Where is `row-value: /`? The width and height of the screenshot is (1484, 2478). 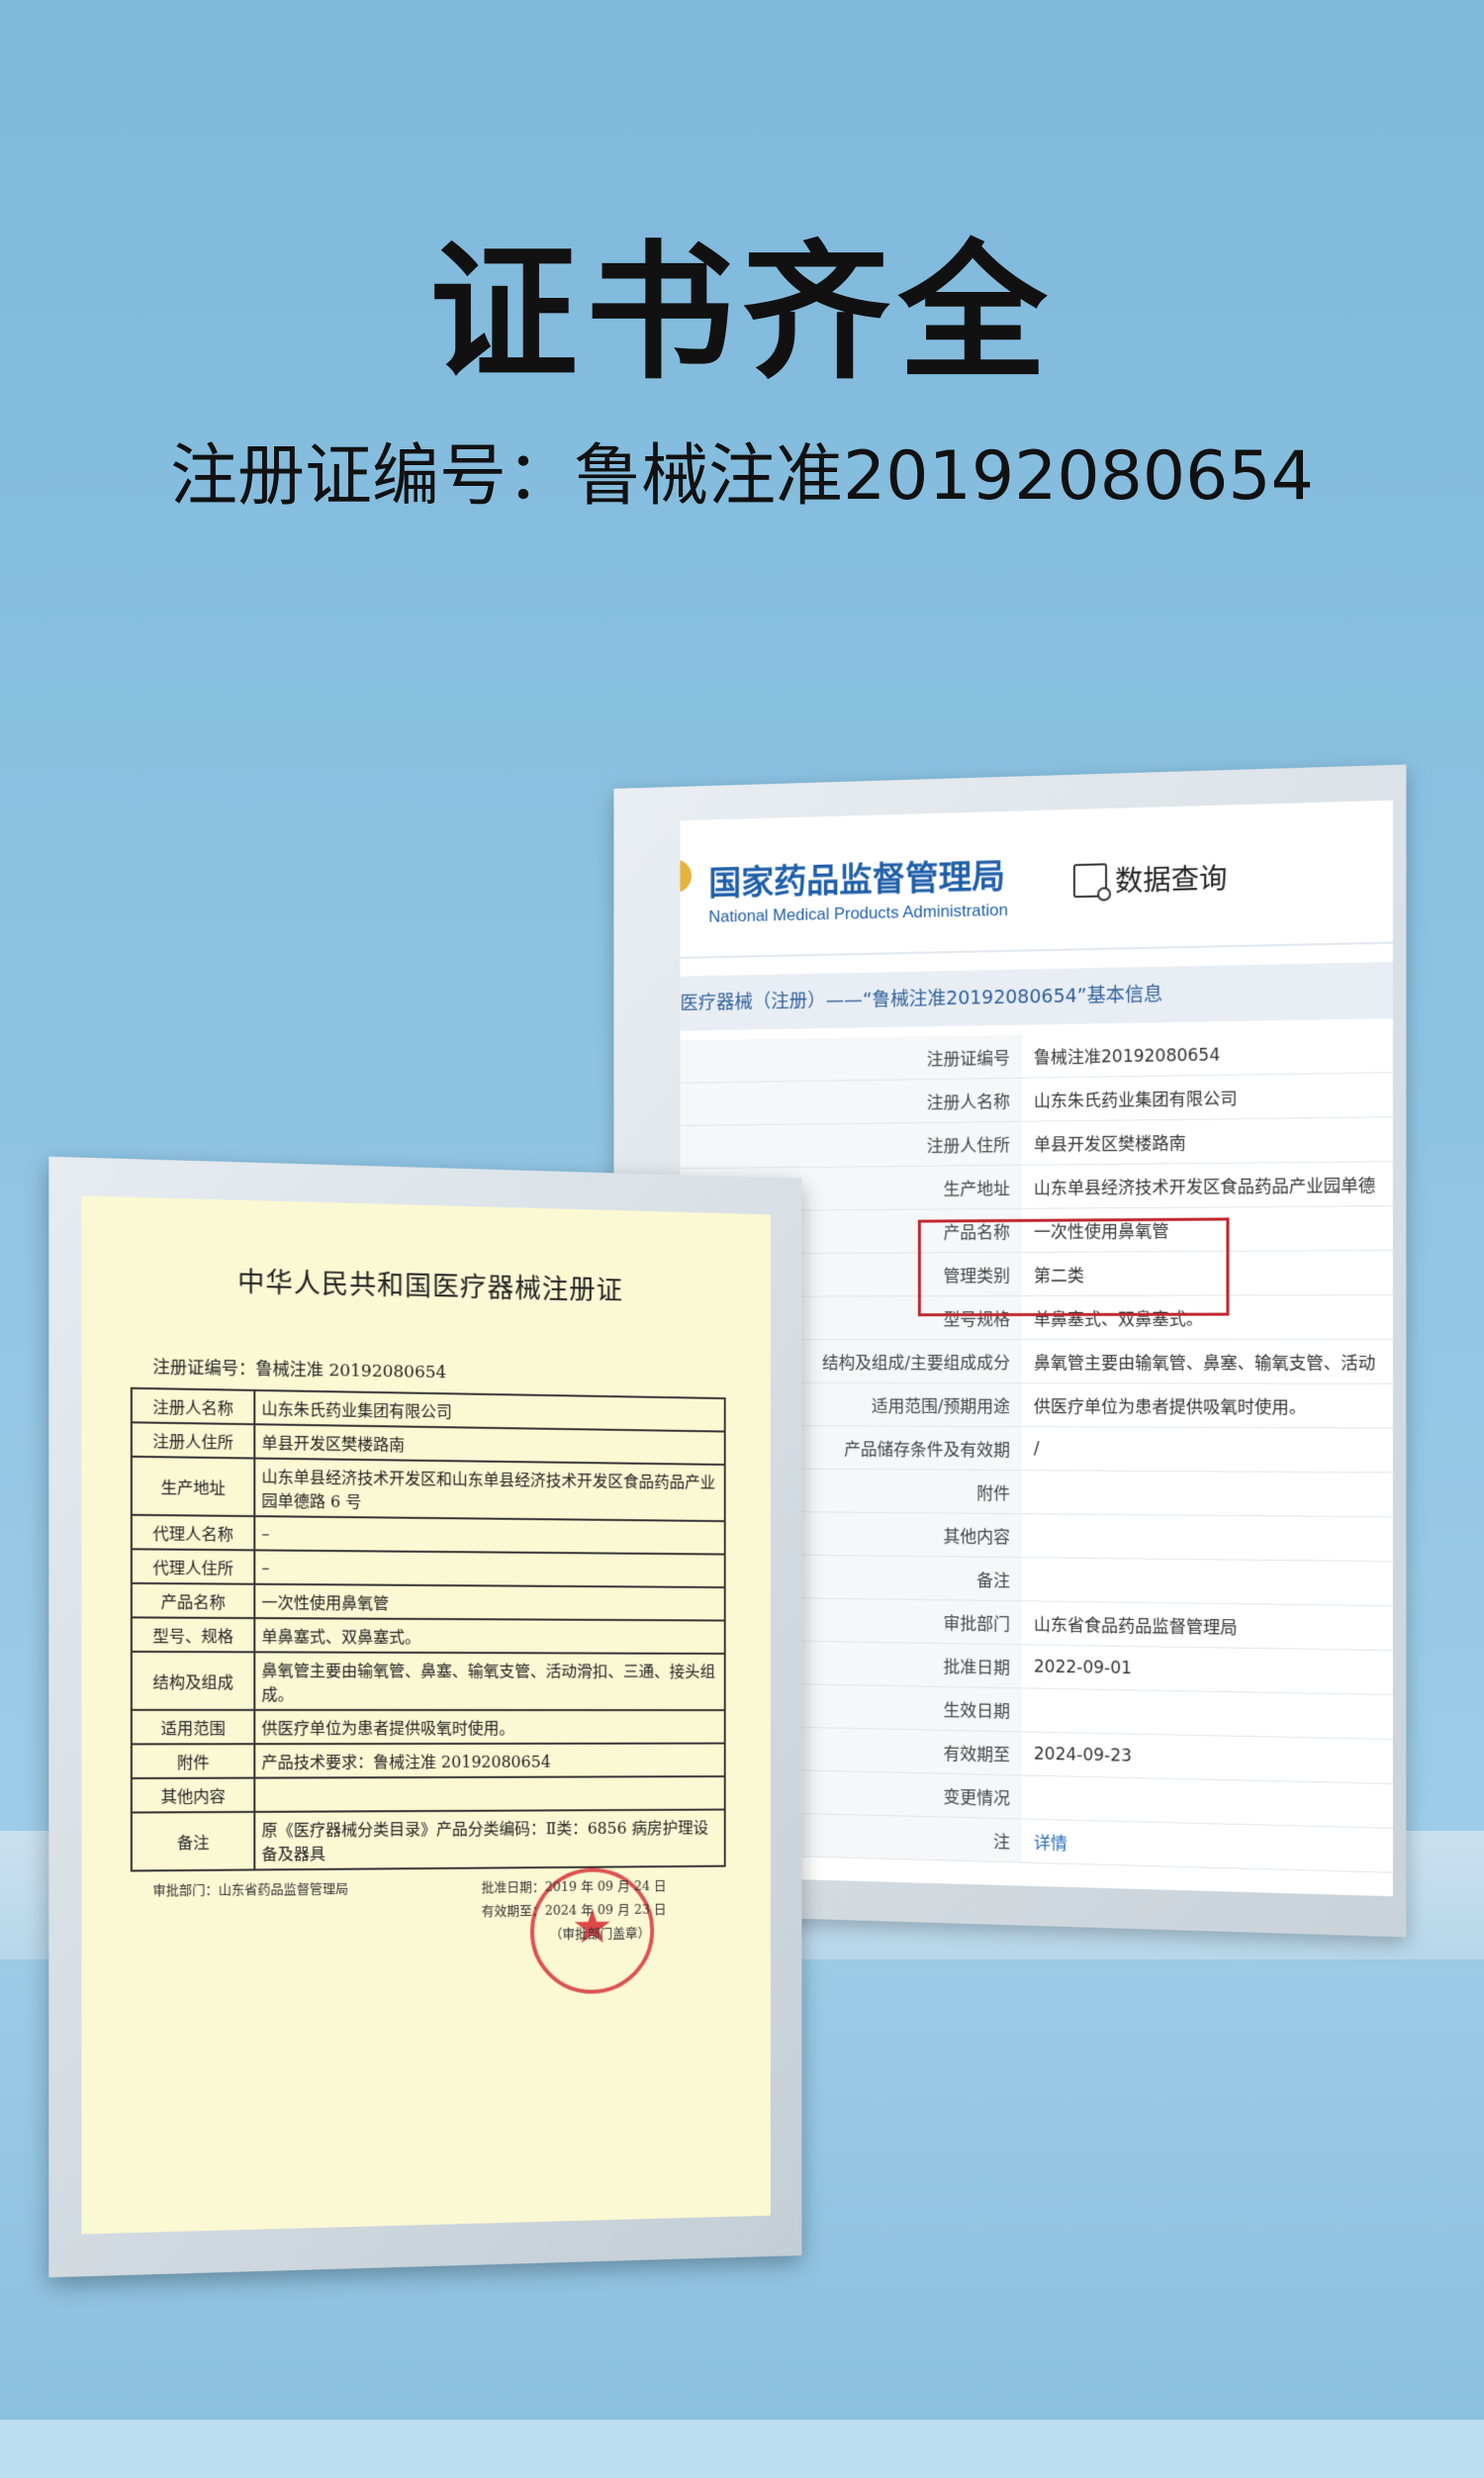 row-value: / is located at coordinates (1207, 1450).